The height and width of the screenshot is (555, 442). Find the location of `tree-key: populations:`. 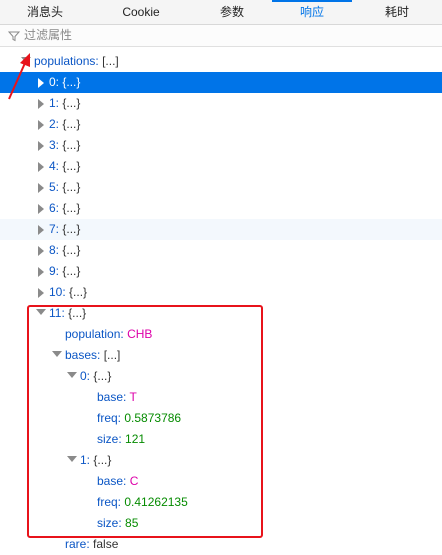

tree-key: populations: is located at coordinates (66, 61).